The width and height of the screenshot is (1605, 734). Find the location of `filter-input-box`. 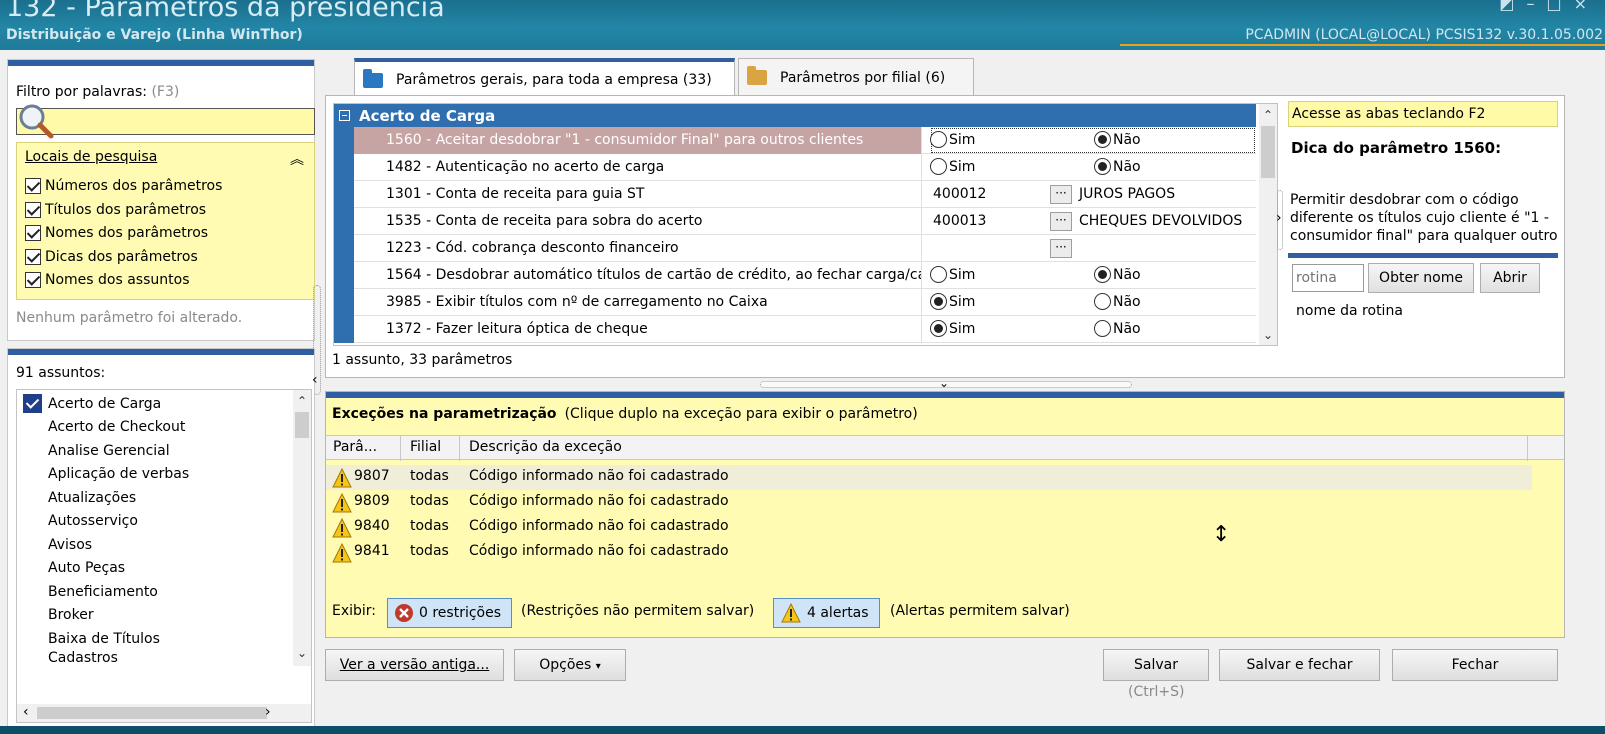

filter-input-box is located at coordinates (165, 121).